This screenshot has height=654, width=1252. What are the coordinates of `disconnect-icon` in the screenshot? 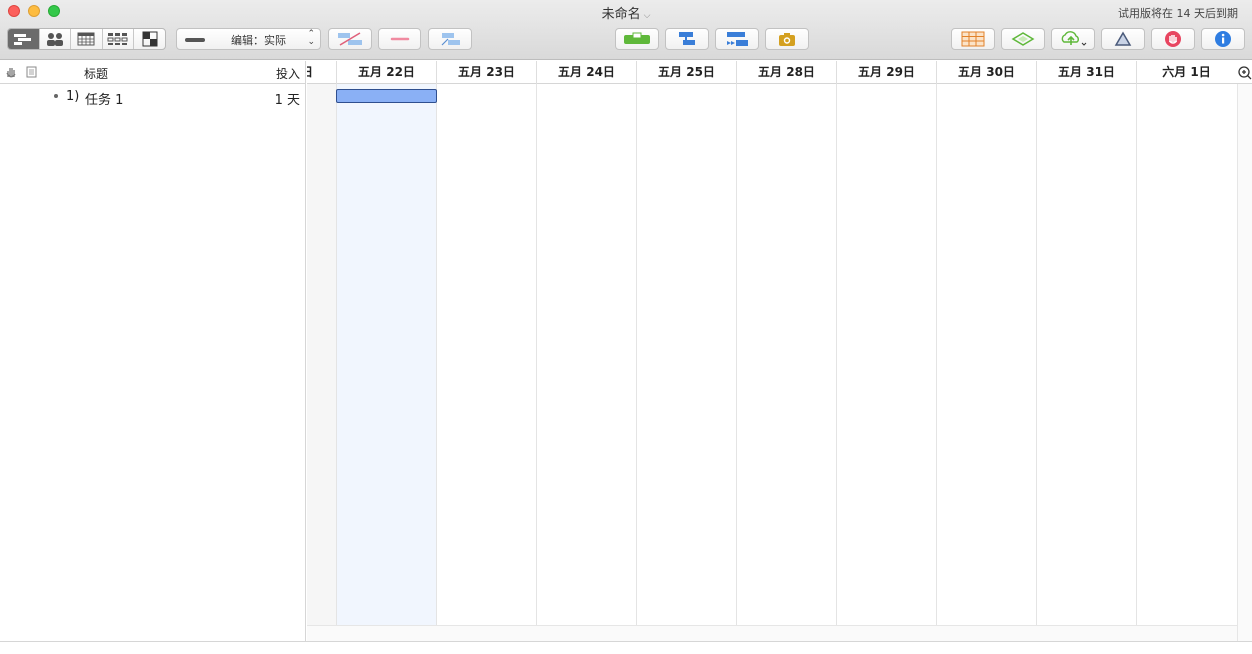 It's located at (399, 39).